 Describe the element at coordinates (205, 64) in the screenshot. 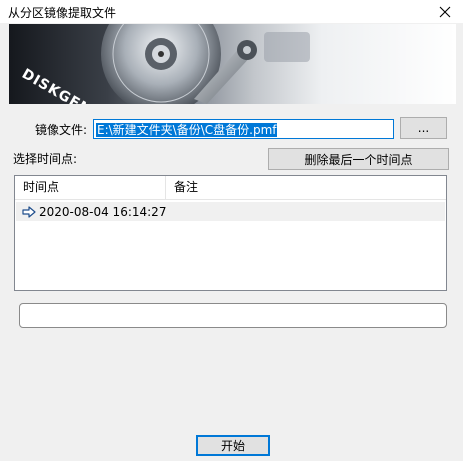

I see `hard-disk-image` at that location.